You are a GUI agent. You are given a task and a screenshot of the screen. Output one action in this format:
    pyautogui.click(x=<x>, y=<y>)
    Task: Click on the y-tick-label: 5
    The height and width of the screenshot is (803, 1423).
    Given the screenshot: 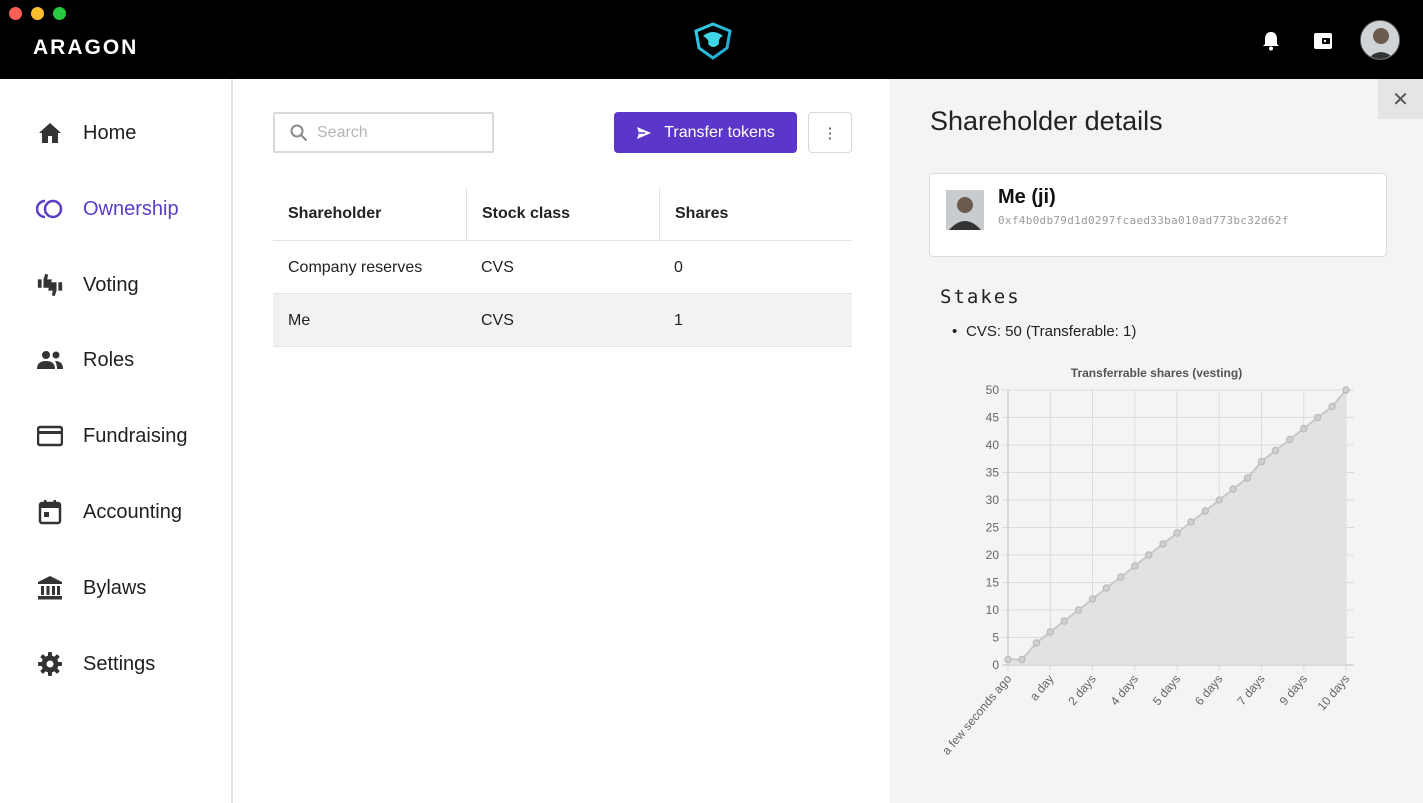 What is the action you would take?
    pyautogui.click(x=995, y=638)
    